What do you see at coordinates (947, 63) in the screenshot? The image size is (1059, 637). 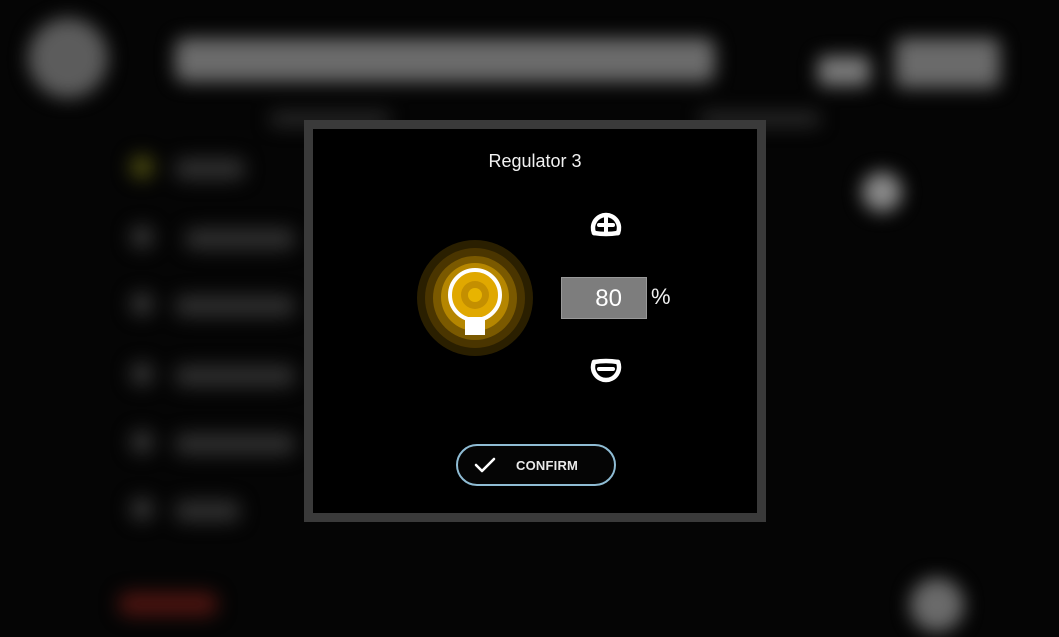 I see `background-status` at bounding box center [947, 63].